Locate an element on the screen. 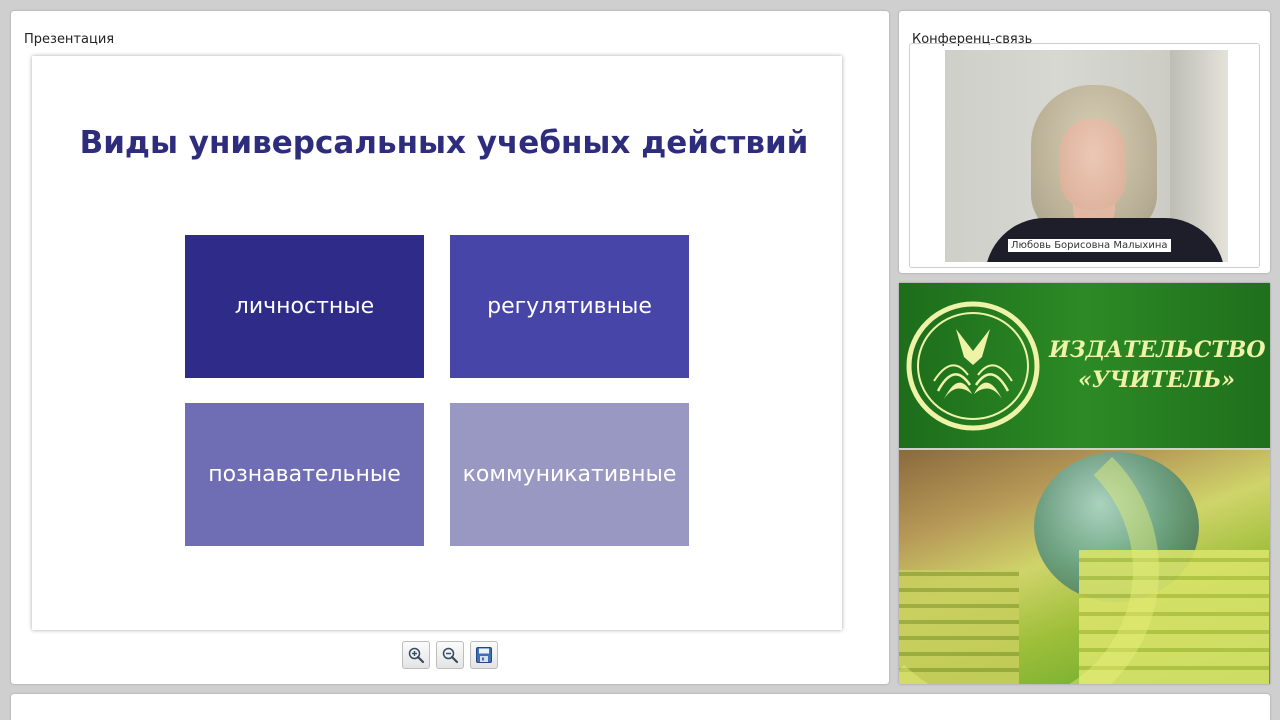 The height and width of the screenshot is (720, 1280). slide-title: Виды универсальных учебных действий is located at coordinates (444, 143).